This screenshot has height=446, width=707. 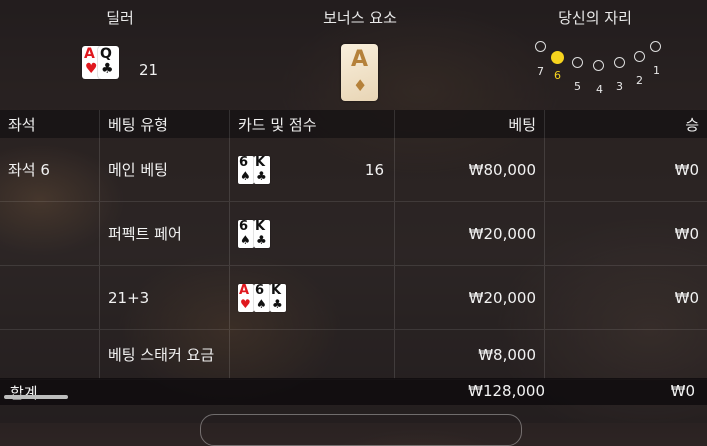 I want to click on dealer-heading: 딜러, so click(x=120, y=17).